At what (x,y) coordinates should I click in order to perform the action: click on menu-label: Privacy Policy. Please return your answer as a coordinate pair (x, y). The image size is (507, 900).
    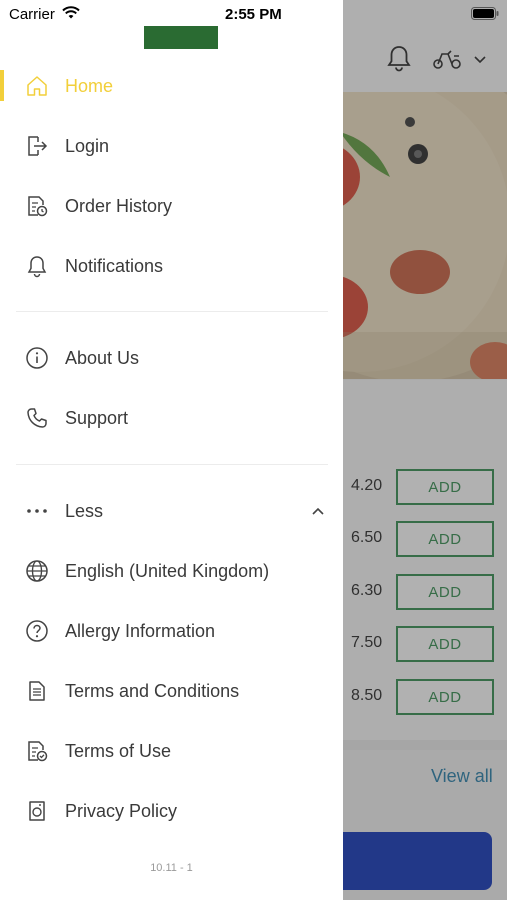
    Looking at the image, I should click on (121, 810).